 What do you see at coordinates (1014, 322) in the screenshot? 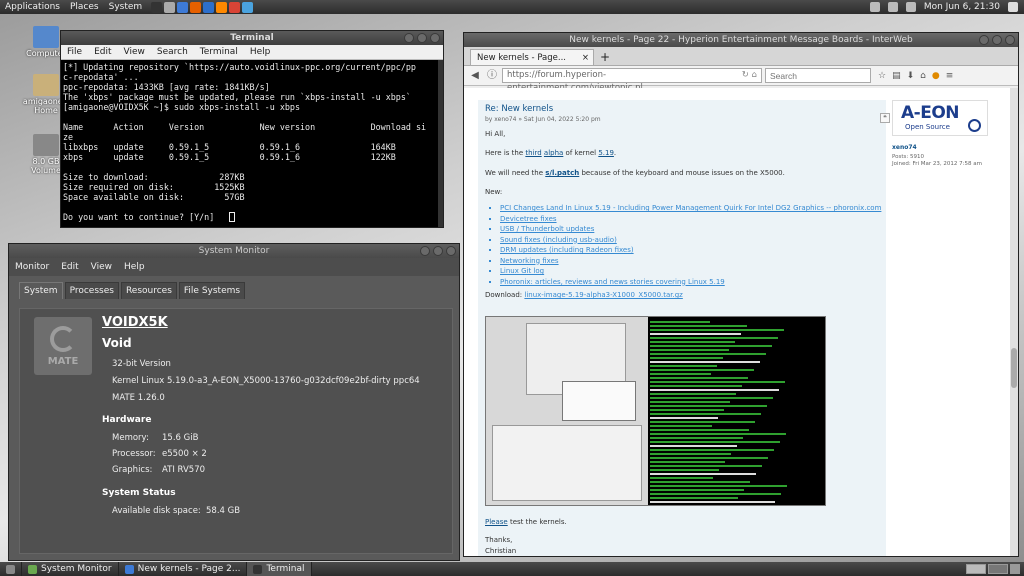
I see `page-scrollbar` at bounding box center [1014, 322].